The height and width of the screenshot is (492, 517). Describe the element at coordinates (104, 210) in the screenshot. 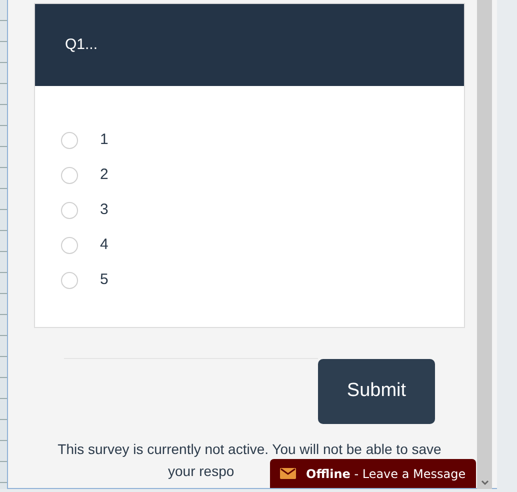

I see `option-label: 3` at that location.